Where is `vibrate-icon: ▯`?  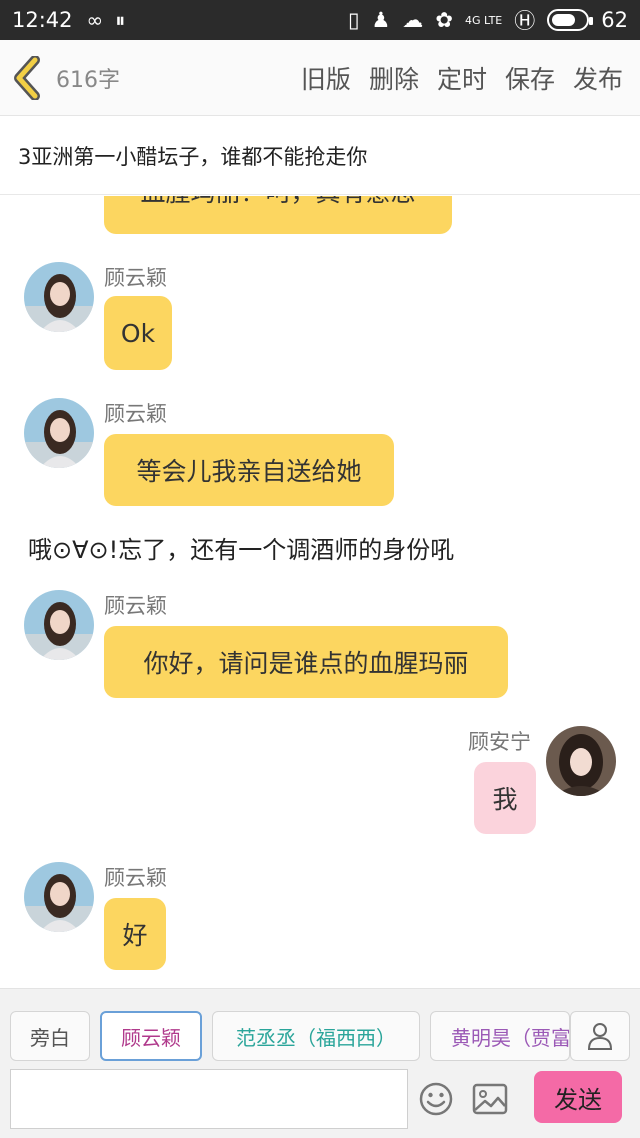 vibrate-icon: ▯ is located at coordinates (353, 20).